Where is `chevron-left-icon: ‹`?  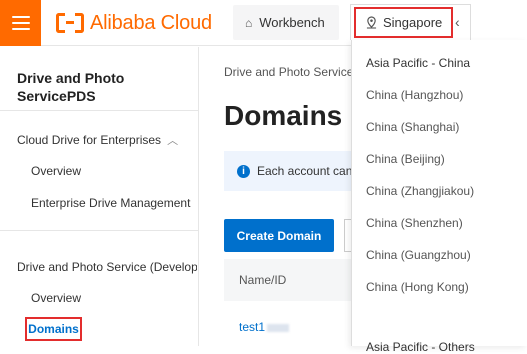 chevron-left-icon: ‹ is located at coordinates (457, 22).